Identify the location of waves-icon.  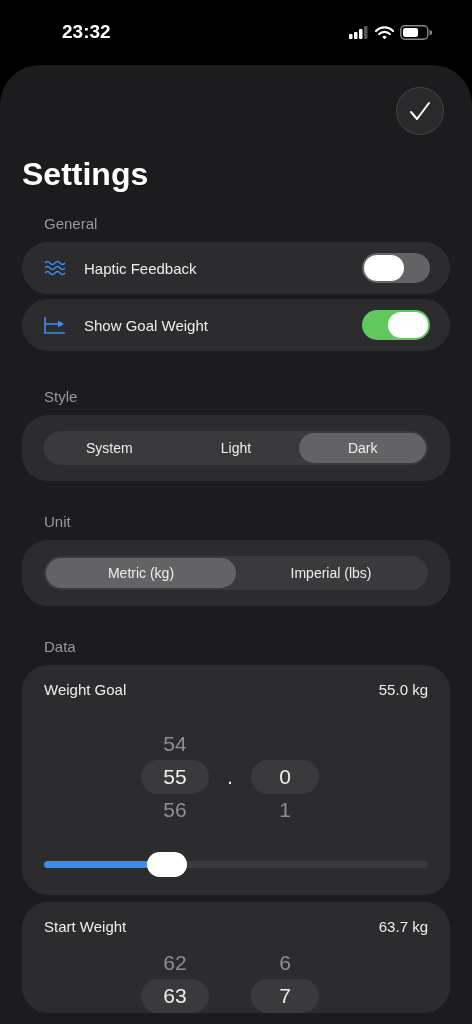
(55, 268).